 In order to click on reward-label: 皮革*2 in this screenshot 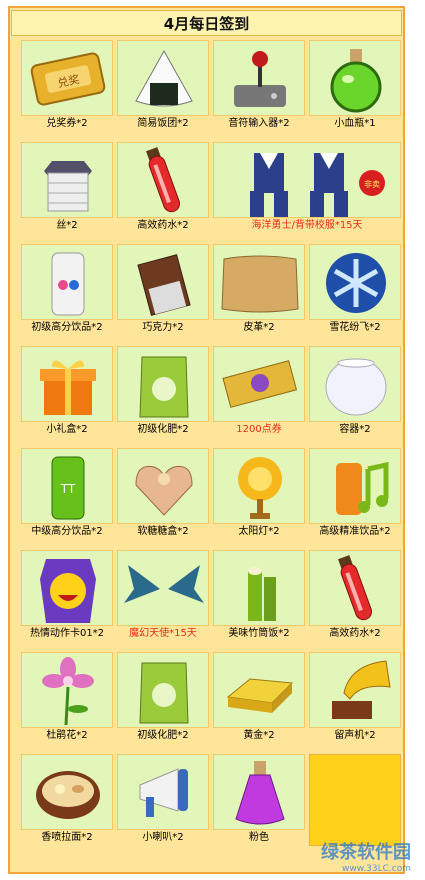, I will do `click(259, 327)`.